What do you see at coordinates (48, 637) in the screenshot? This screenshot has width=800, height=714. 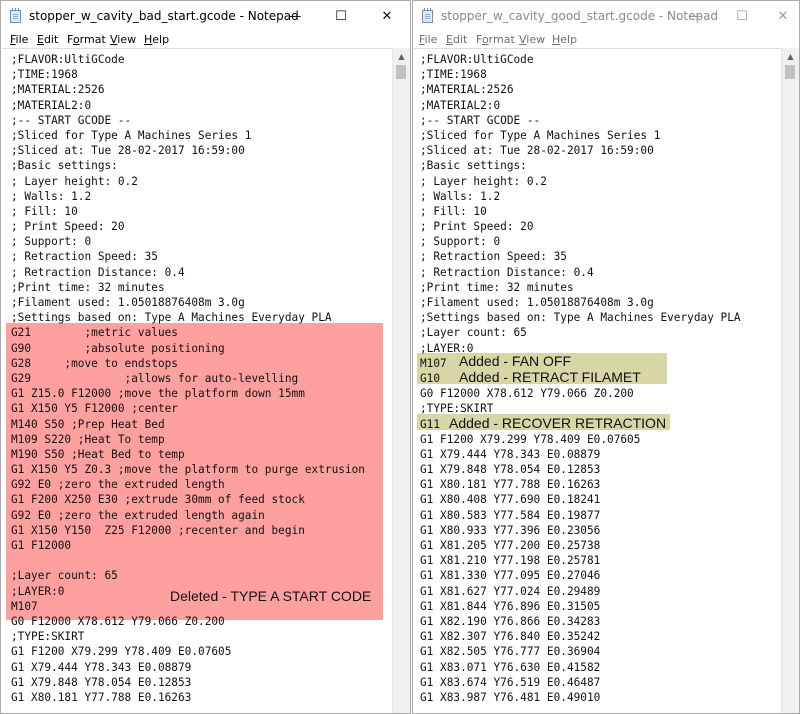 I see `code-line: ;TYPE:SKIRT` at bounding box center [48, 637].